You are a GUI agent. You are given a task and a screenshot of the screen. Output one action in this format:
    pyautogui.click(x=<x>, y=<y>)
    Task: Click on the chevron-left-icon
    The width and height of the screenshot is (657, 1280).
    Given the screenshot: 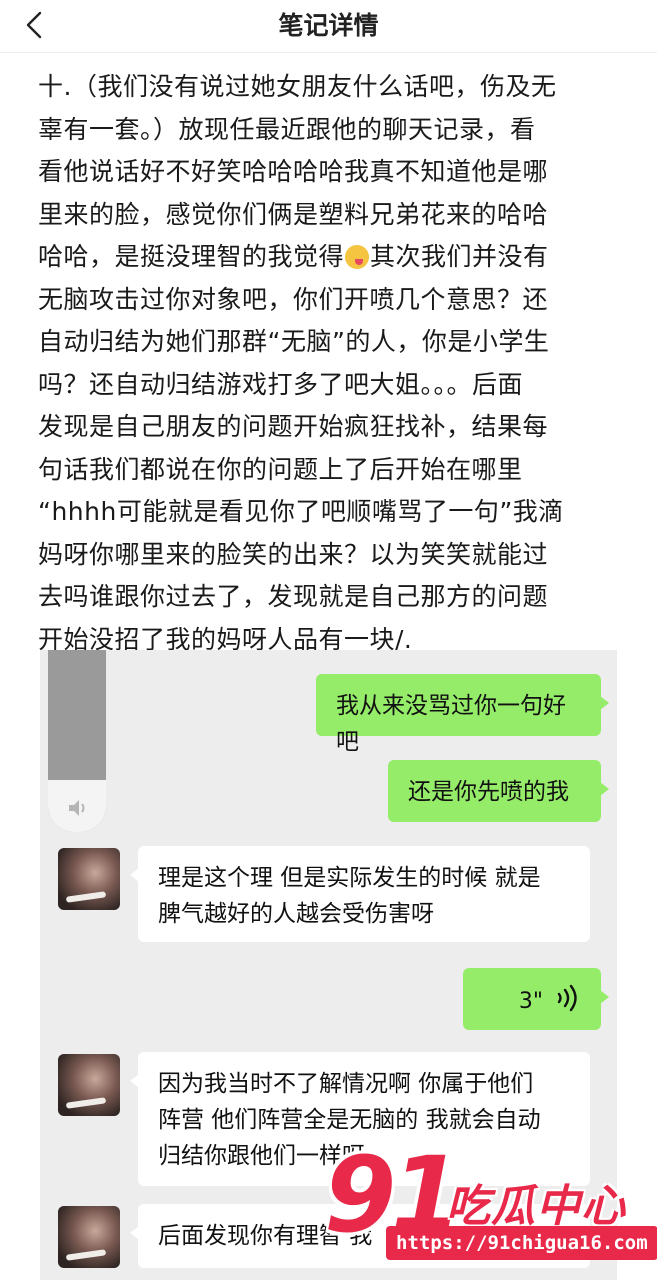 What is the action you would take?
    pyautogui.click(x=34, y=25)
    